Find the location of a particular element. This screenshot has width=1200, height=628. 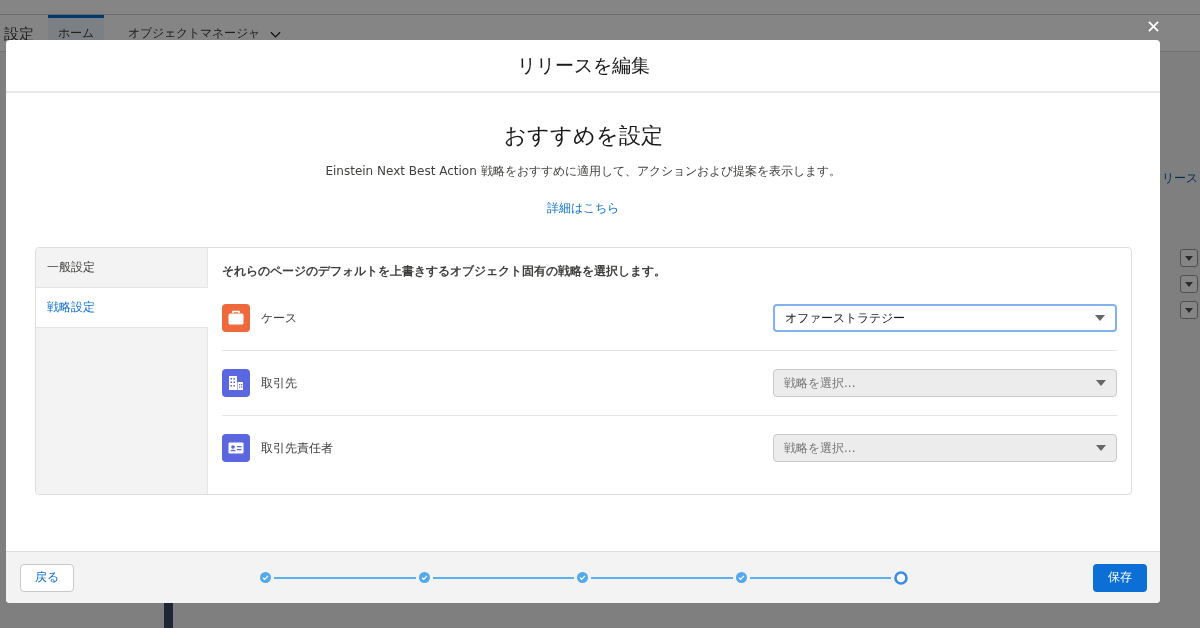

description-text: Einstein Next Best Action 戦略をおすすめに適用して、アクションおよび提案を表示します。 is located at coordinates (583, 171).